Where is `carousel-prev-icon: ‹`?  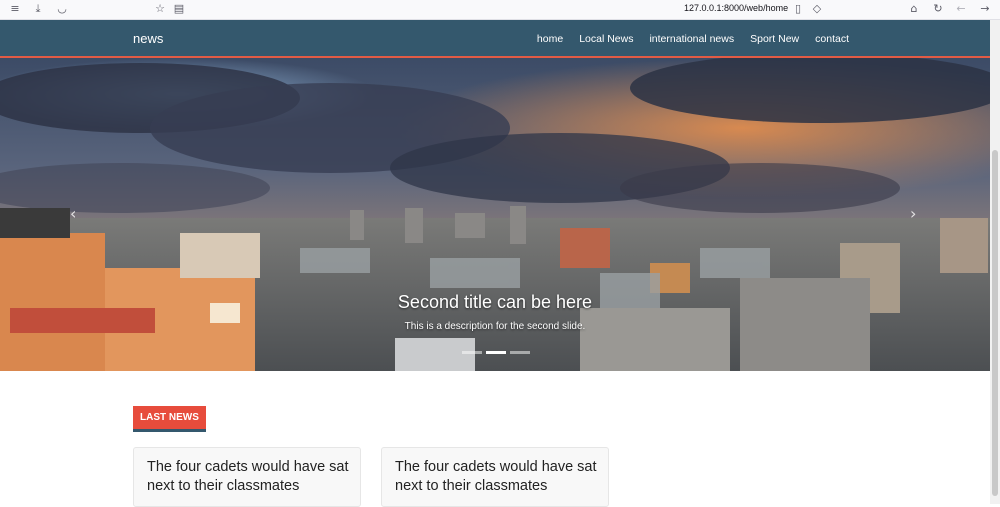 carousel-prev-icon: ‹ is located at coordinates (73, 213).